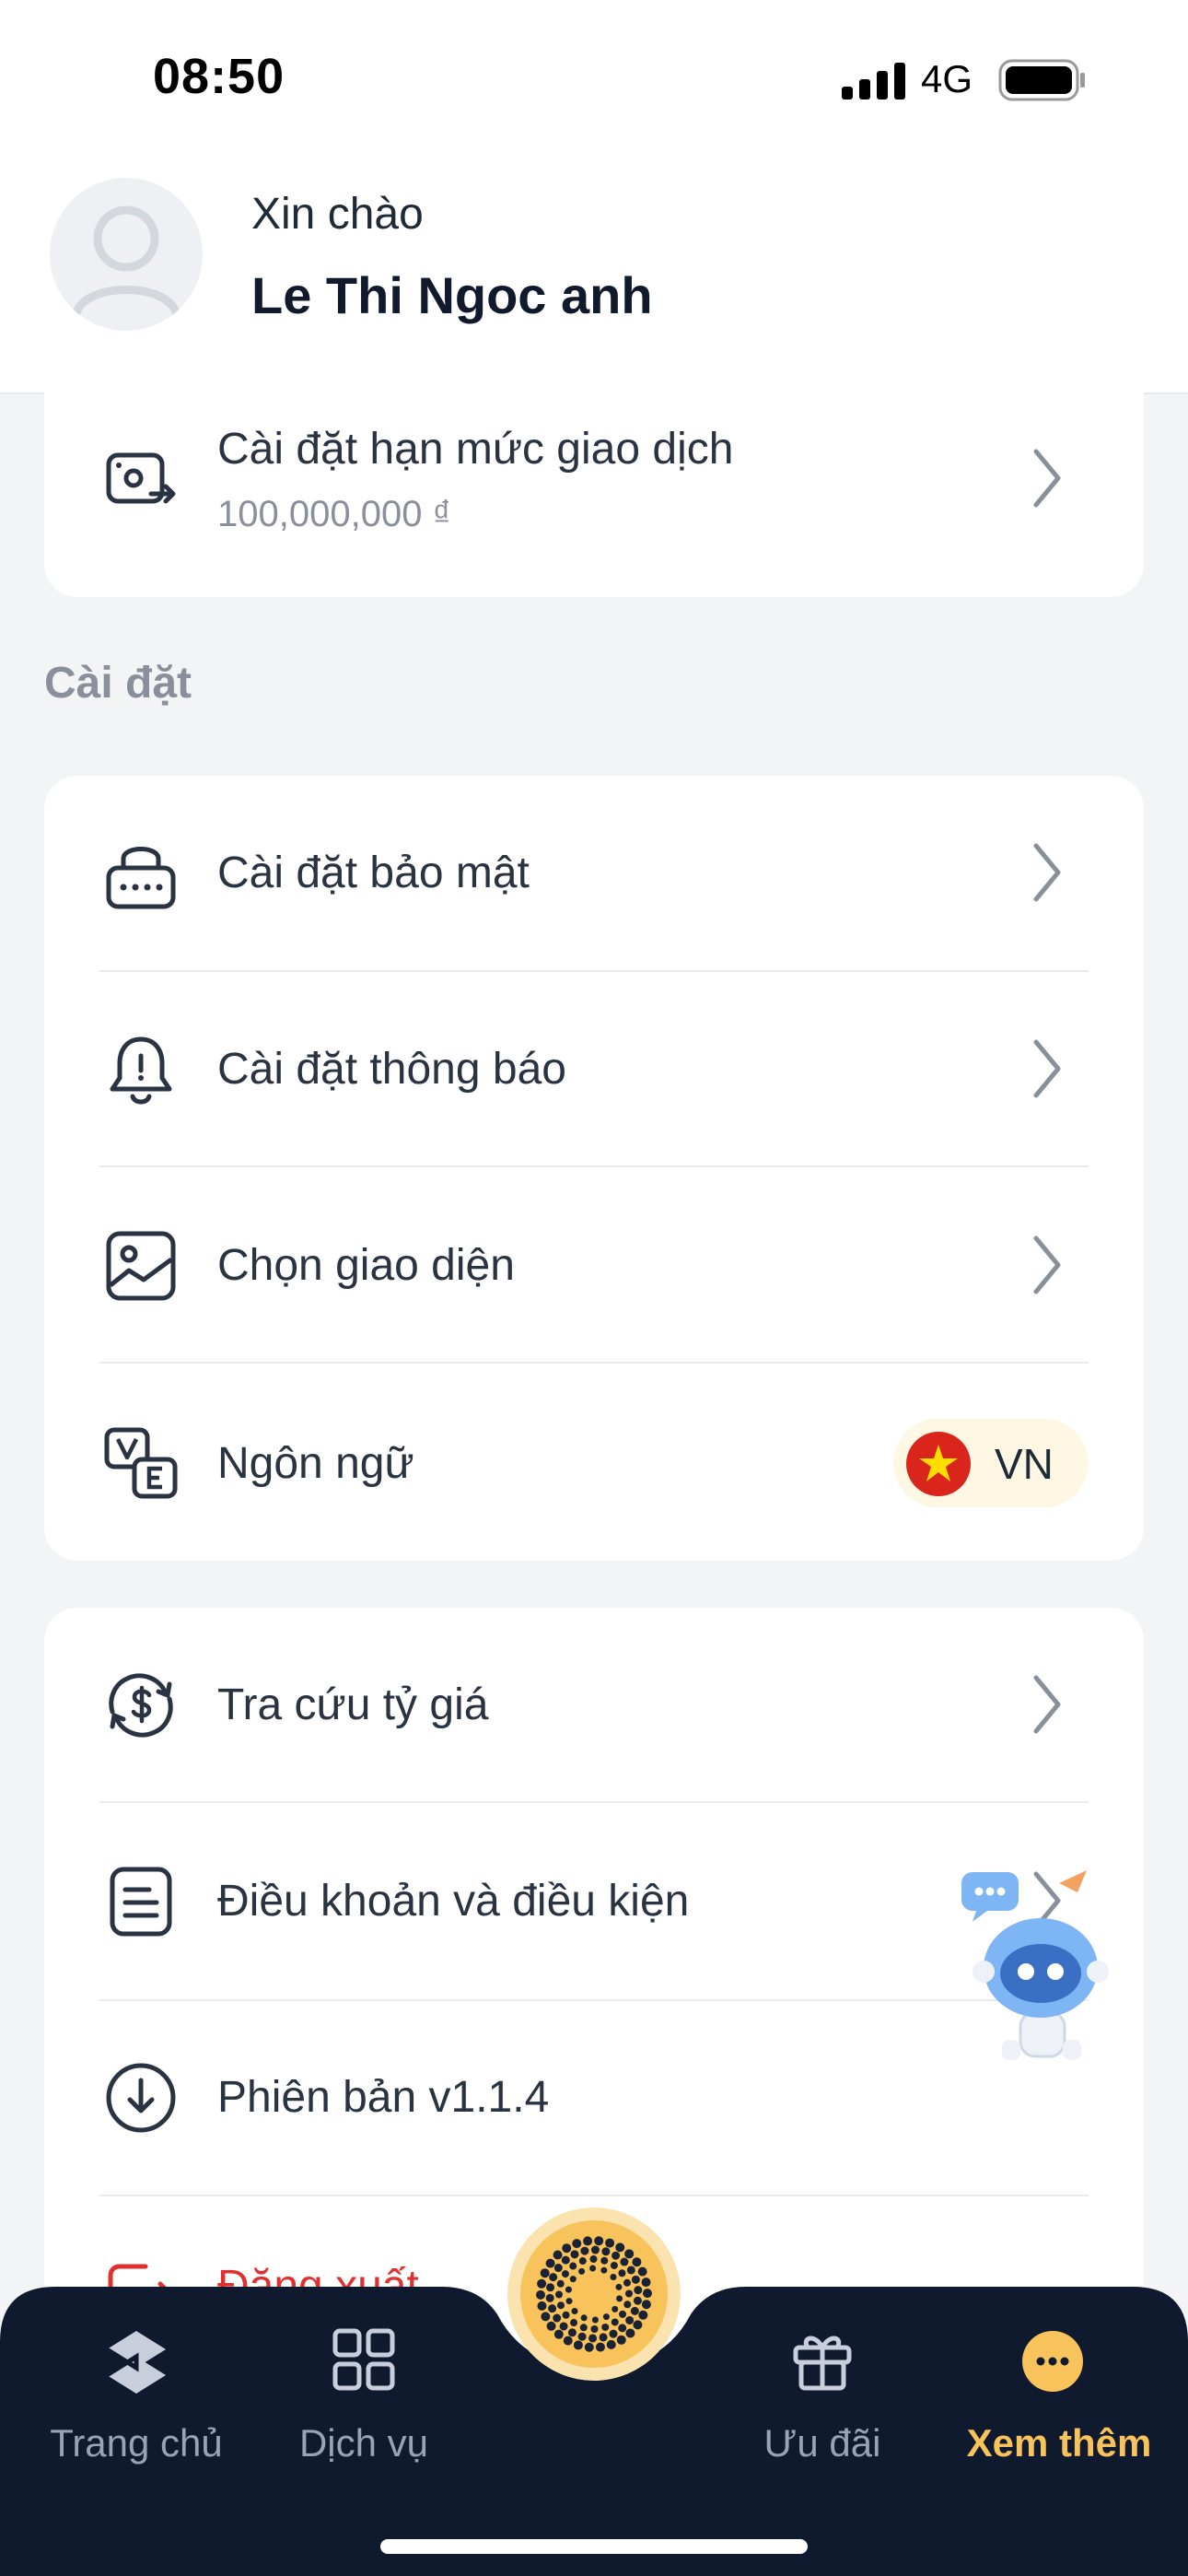 This screenshot has width=1188, height=2576. I want to click on lock-icon, so click(141, 878).